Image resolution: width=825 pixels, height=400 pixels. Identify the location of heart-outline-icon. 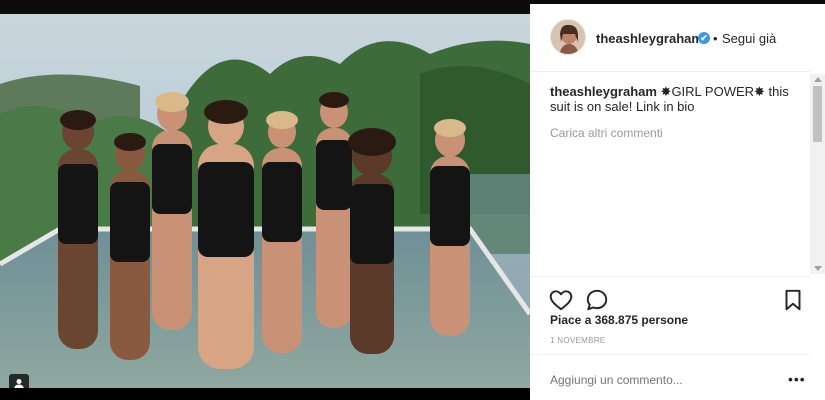
(561, 300).